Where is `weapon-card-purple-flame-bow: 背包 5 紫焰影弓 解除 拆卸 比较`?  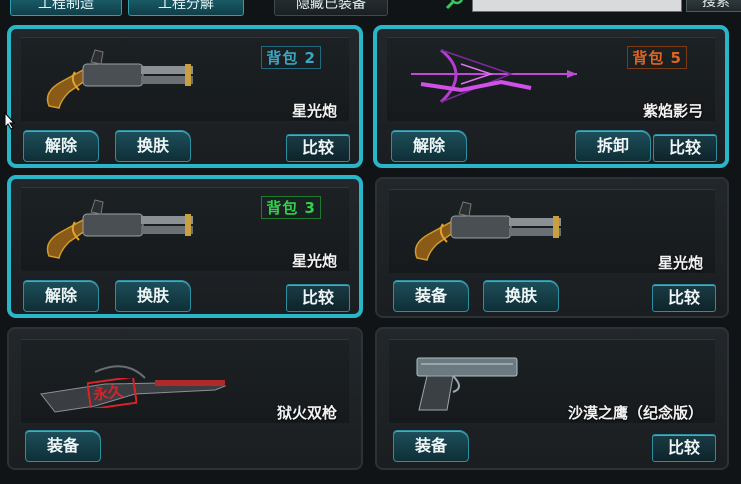
weapon-card-purple-flame-bow: 背包 5 紫焰影弓 解除 拆卸 比较 is located at coordinates (551, 96).